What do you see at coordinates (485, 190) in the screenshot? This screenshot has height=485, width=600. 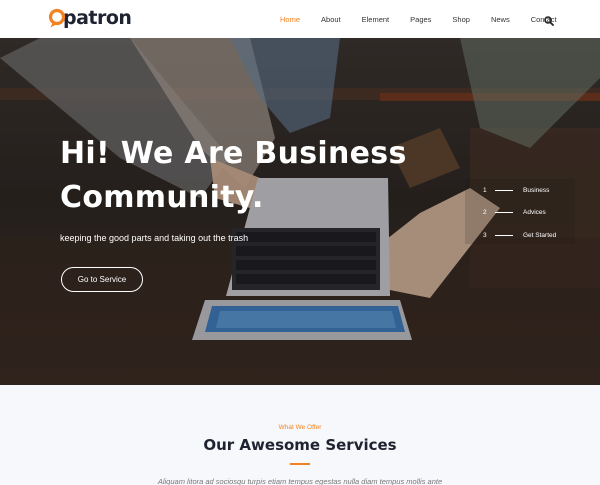 I see `slide-number: 1` at bounding box center [485, 190].